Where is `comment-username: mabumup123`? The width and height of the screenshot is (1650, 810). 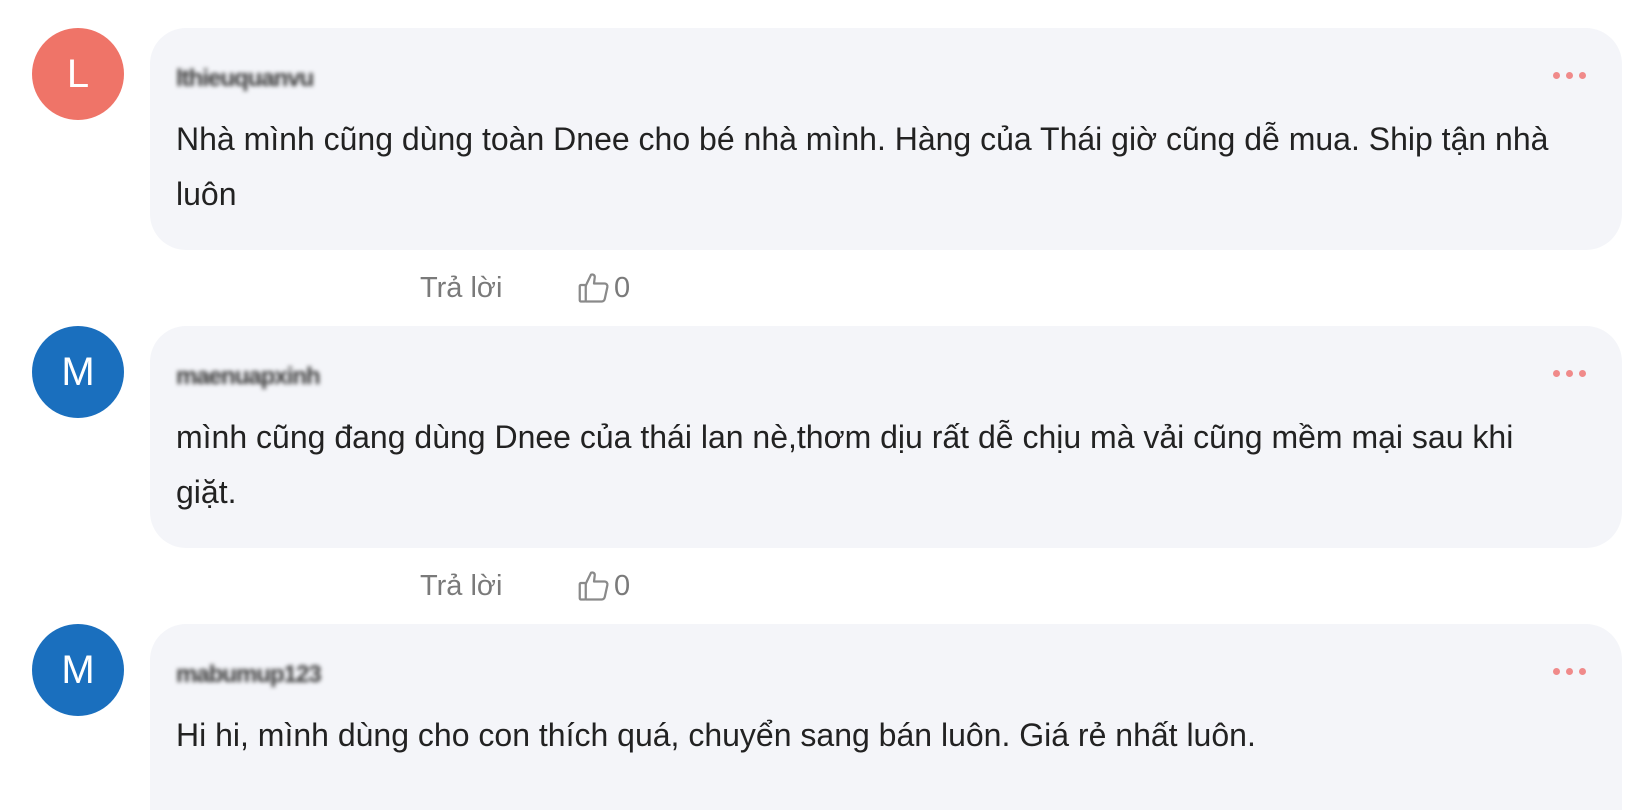
comment-username: mabumup123 is located at coordinates (249, 675).